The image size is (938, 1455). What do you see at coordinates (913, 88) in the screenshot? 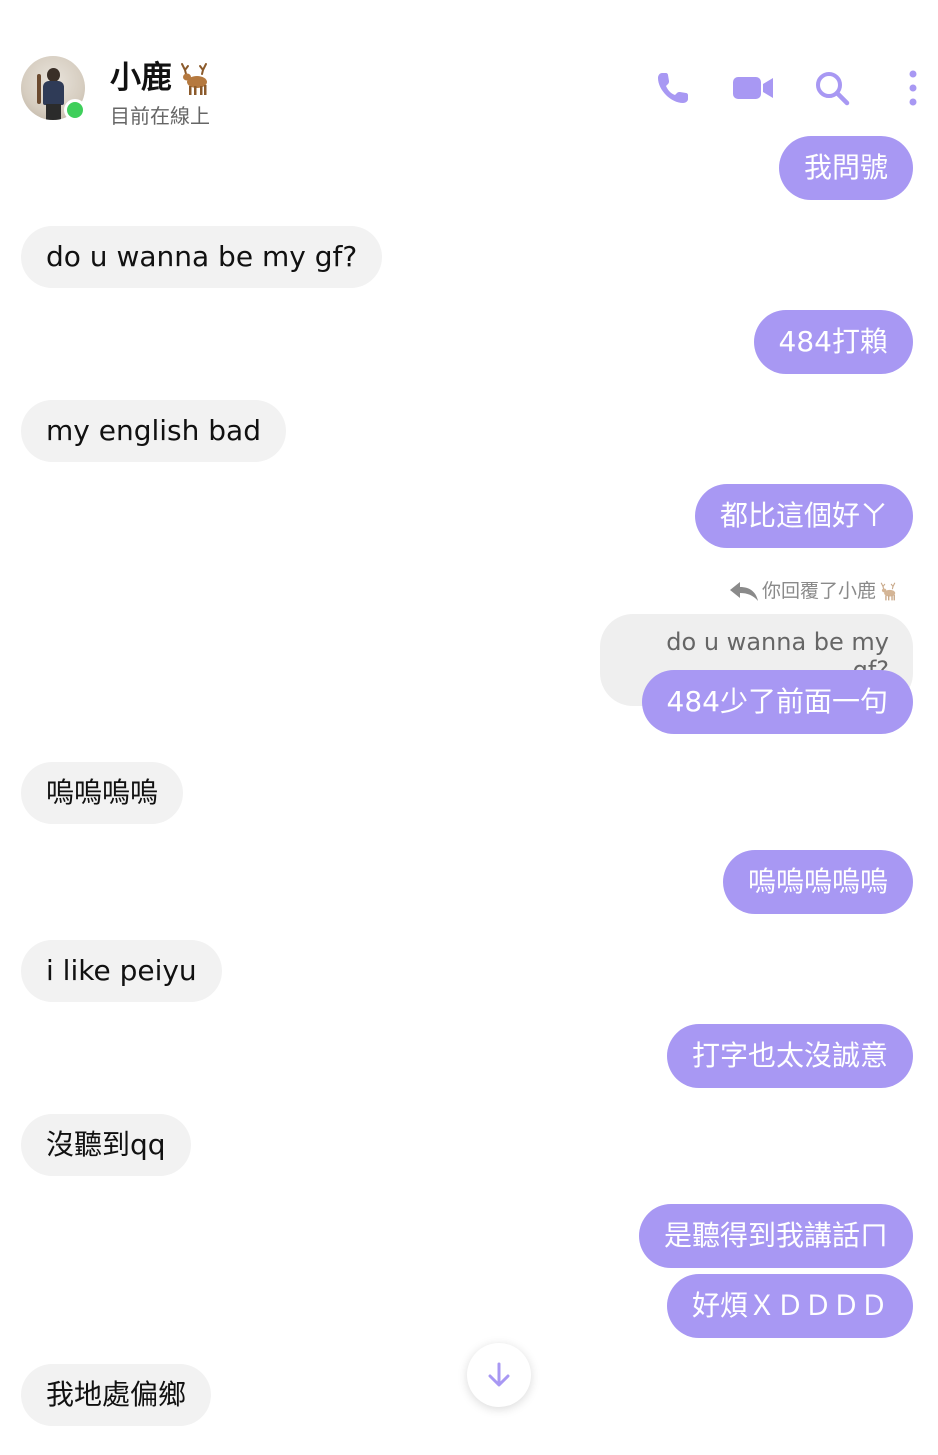
I see `more-icon` at bounding box center [913, 88].